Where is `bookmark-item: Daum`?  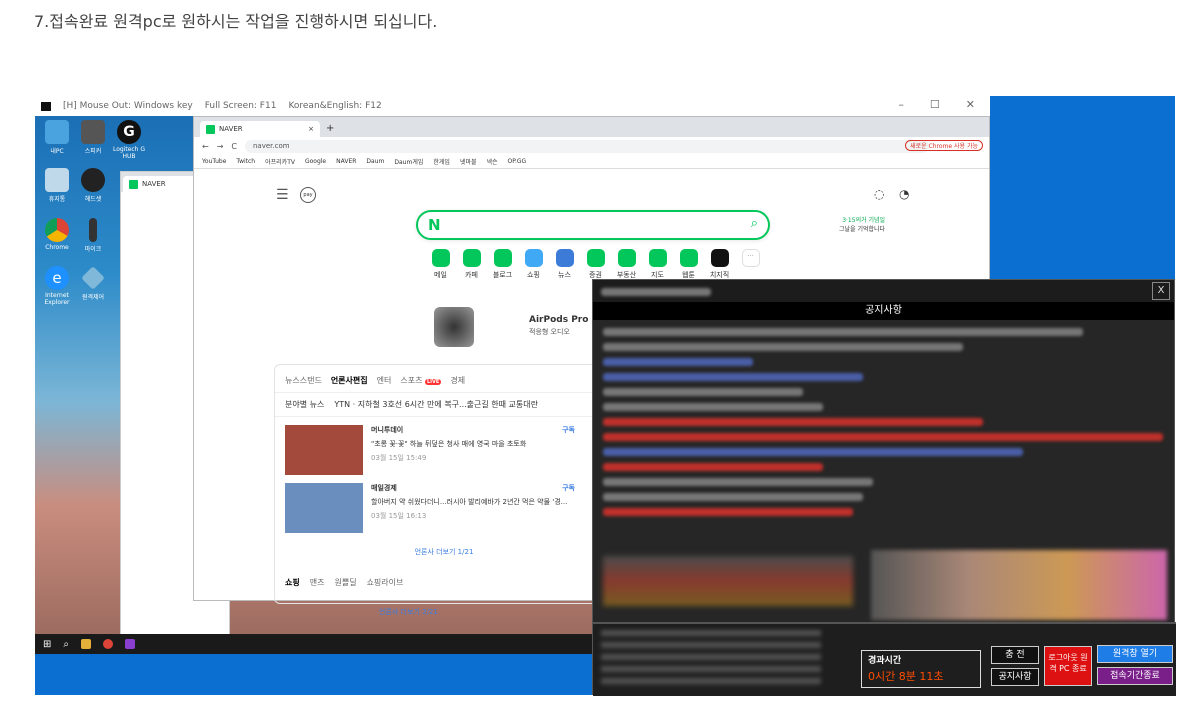 bookmark-item: Daum is located at coordinates (375, 161).